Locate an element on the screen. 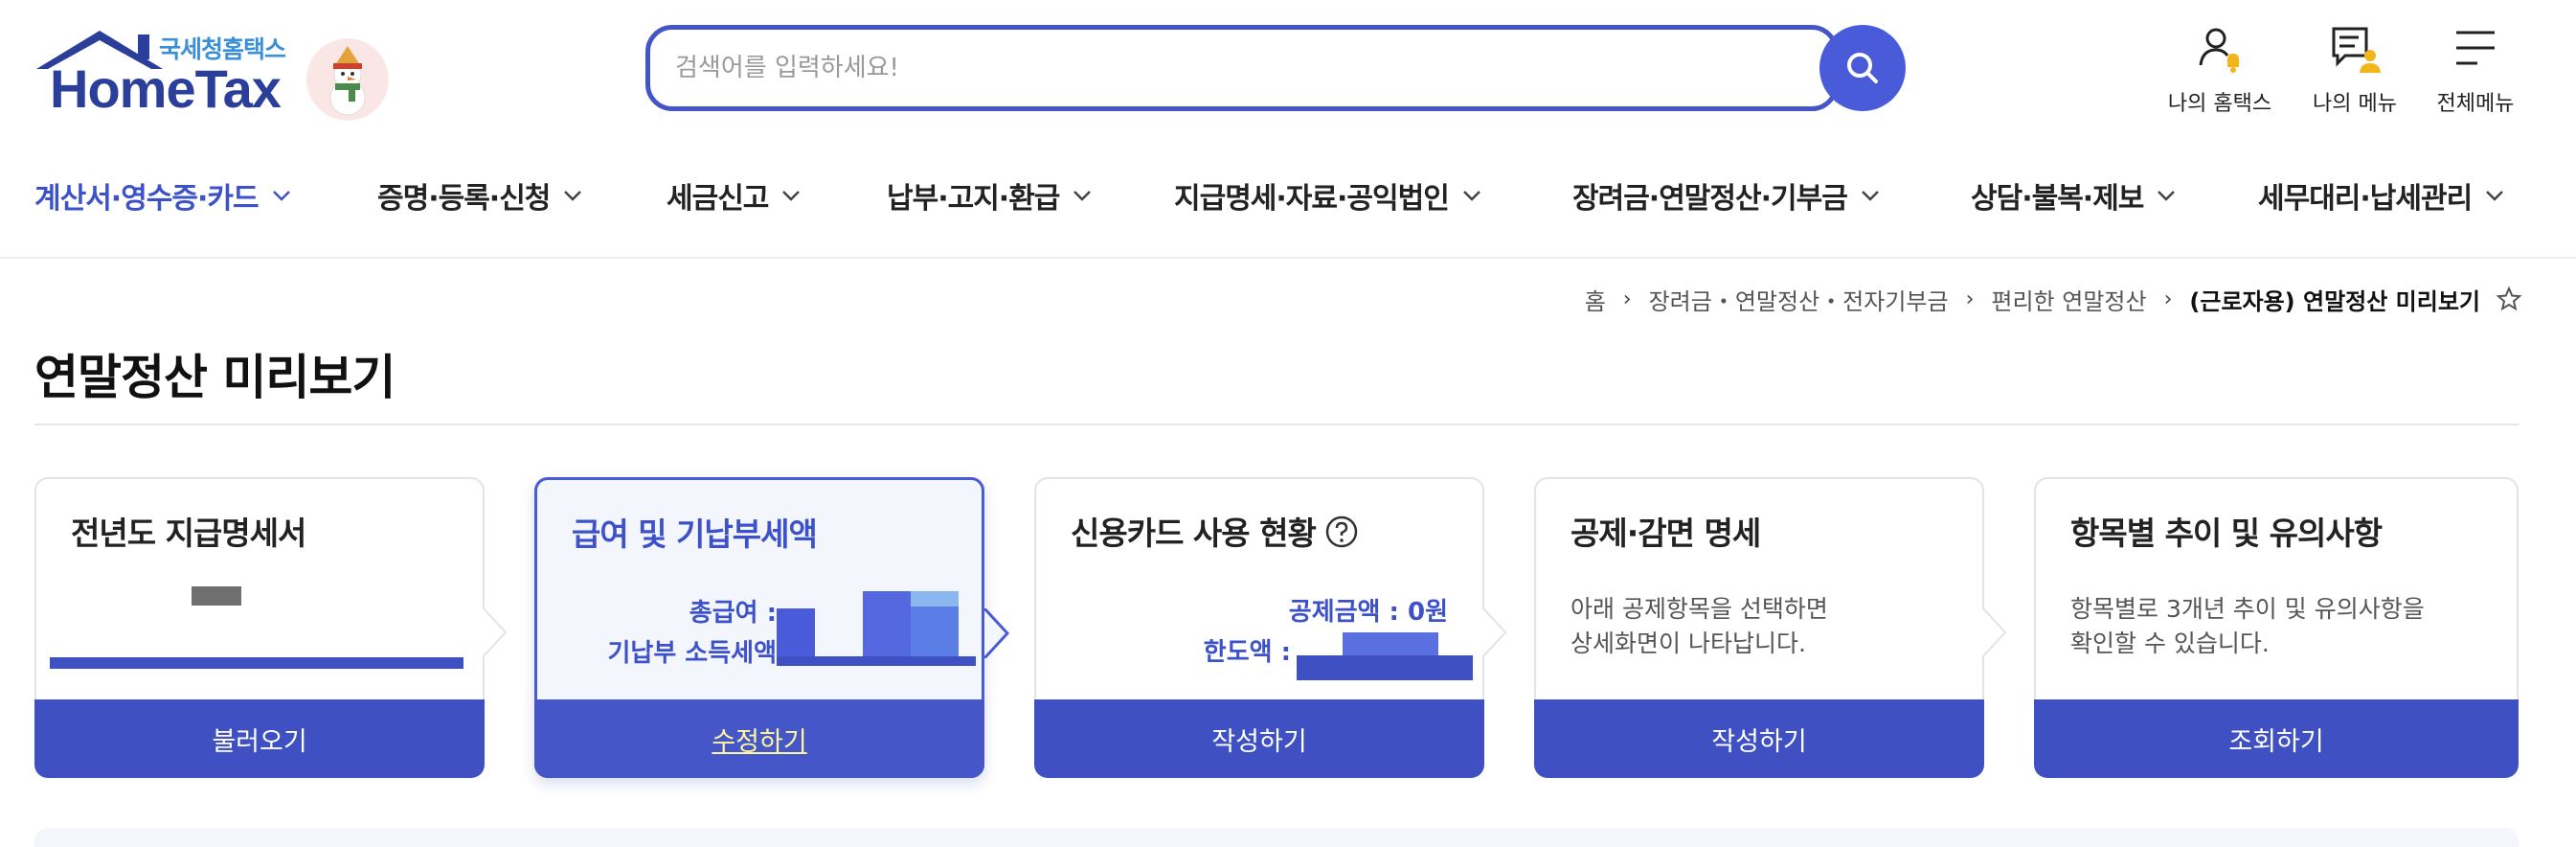 The image size is (2576, 847). snowman-mascot-icon is located at coordinates (347, 79).